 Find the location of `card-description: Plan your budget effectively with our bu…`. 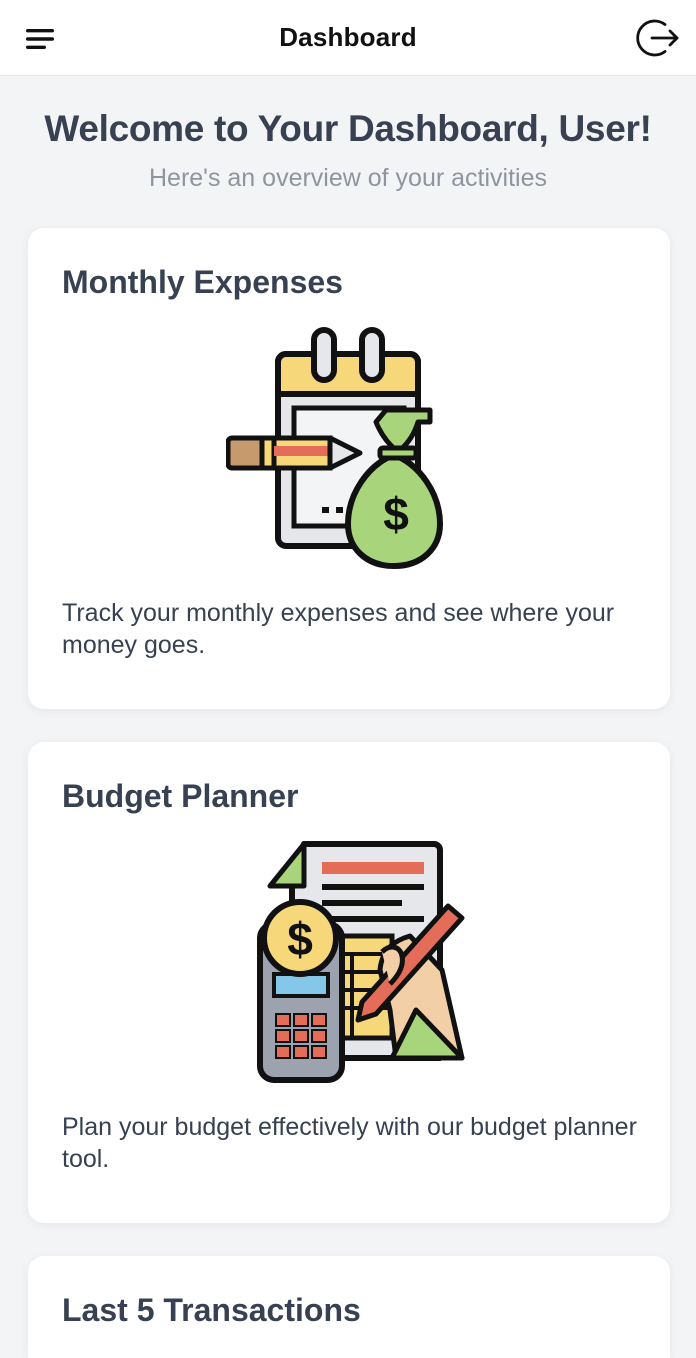

card-description: Plan your budget effectively with our bu… is located at coordinates (349, 1143).